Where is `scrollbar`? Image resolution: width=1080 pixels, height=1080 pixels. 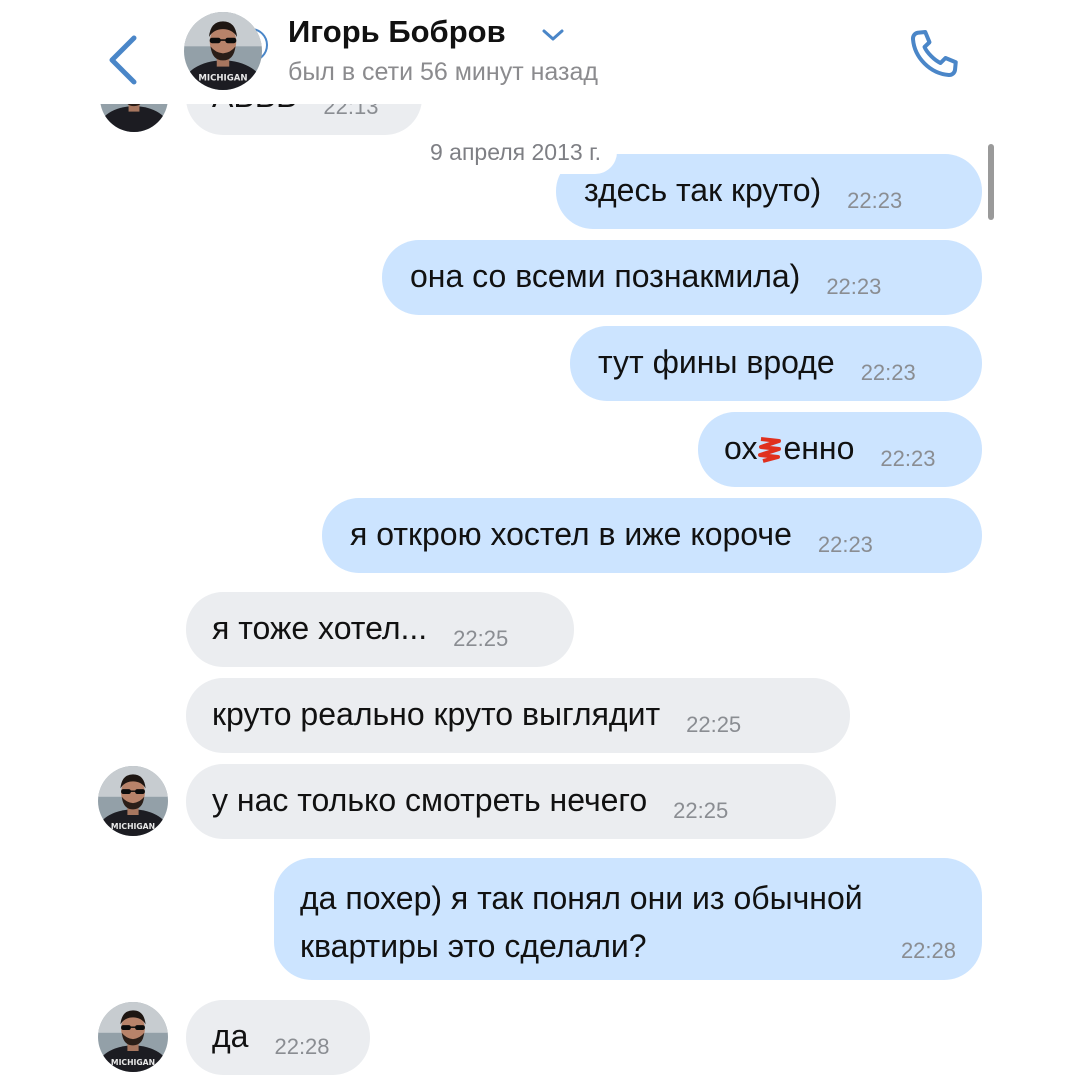
scrollbar is located at coordinates (991, 182).